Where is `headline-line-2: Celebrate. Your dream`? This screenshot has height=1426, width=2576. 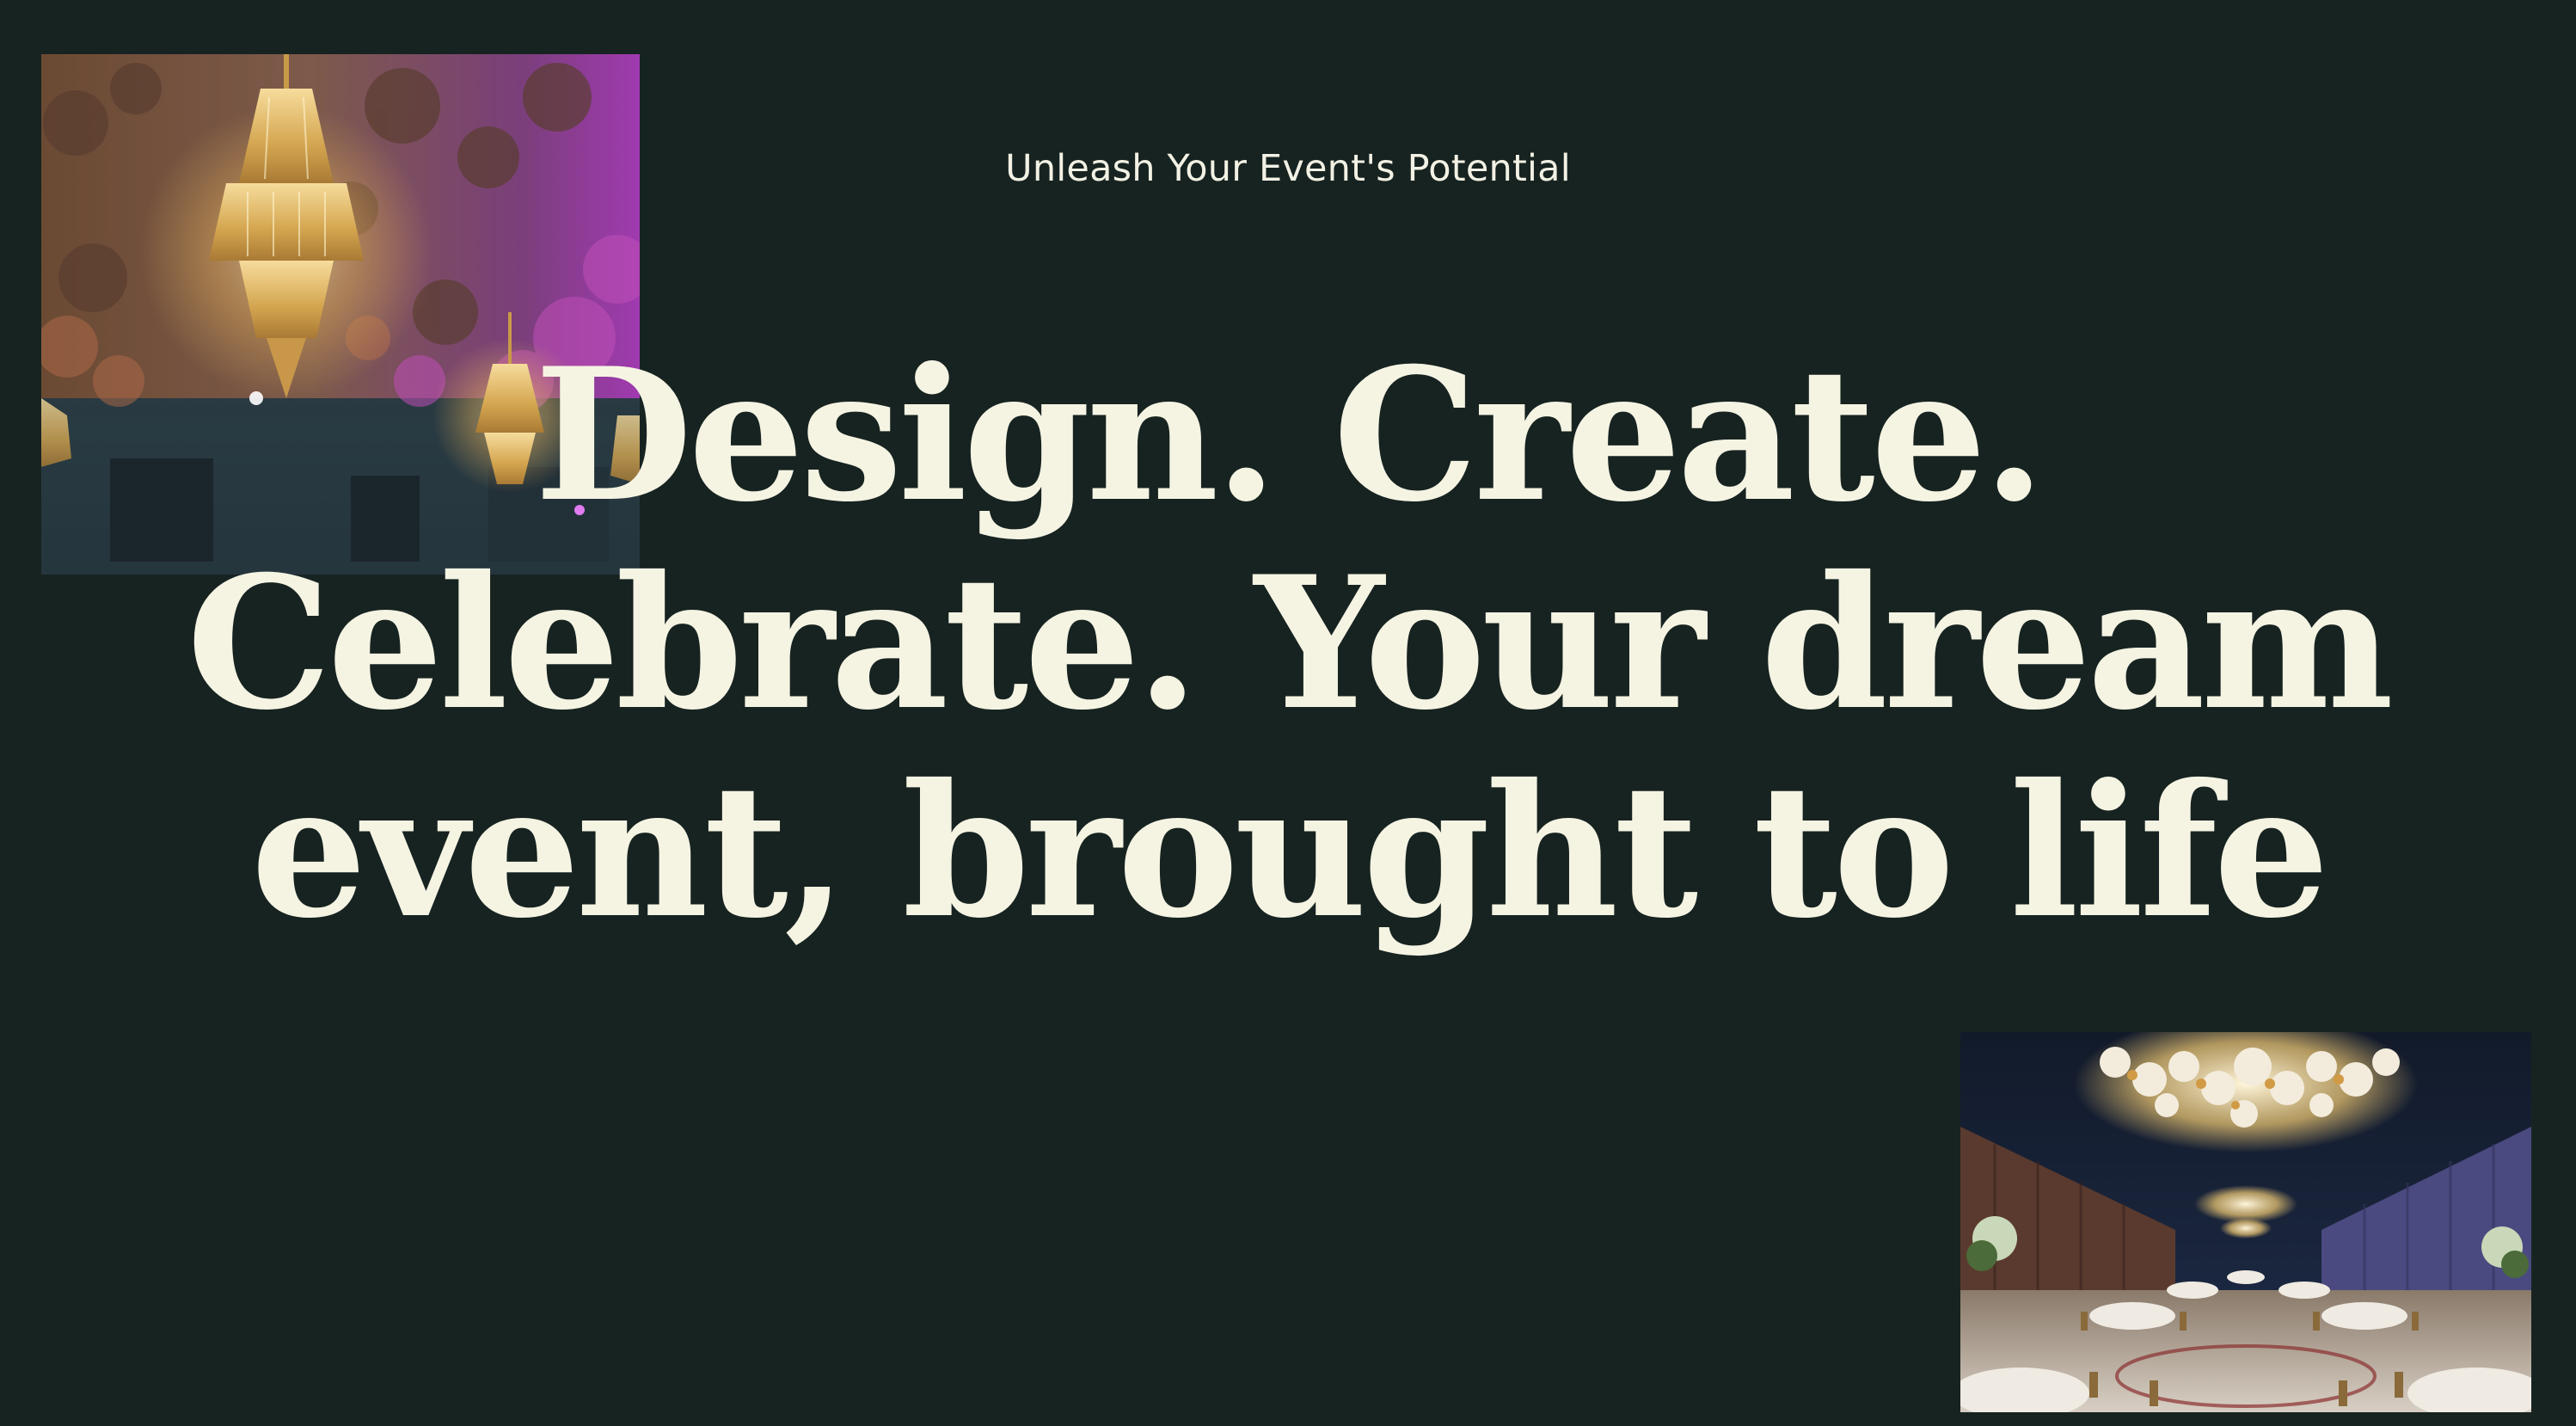 headline-line-2: Celebrate. Your dream is located at coordinates (1290, 643).